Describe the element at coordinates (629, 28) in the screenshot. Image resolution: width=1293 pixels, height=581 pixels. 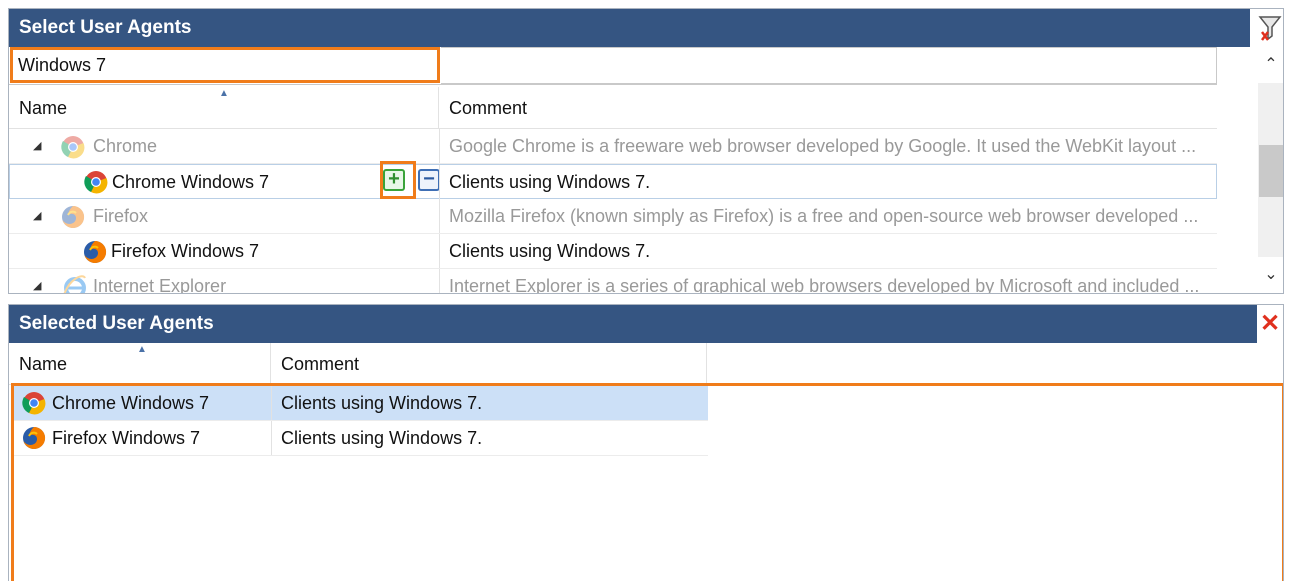
I see `panel-title: Select User Agents` at that location.